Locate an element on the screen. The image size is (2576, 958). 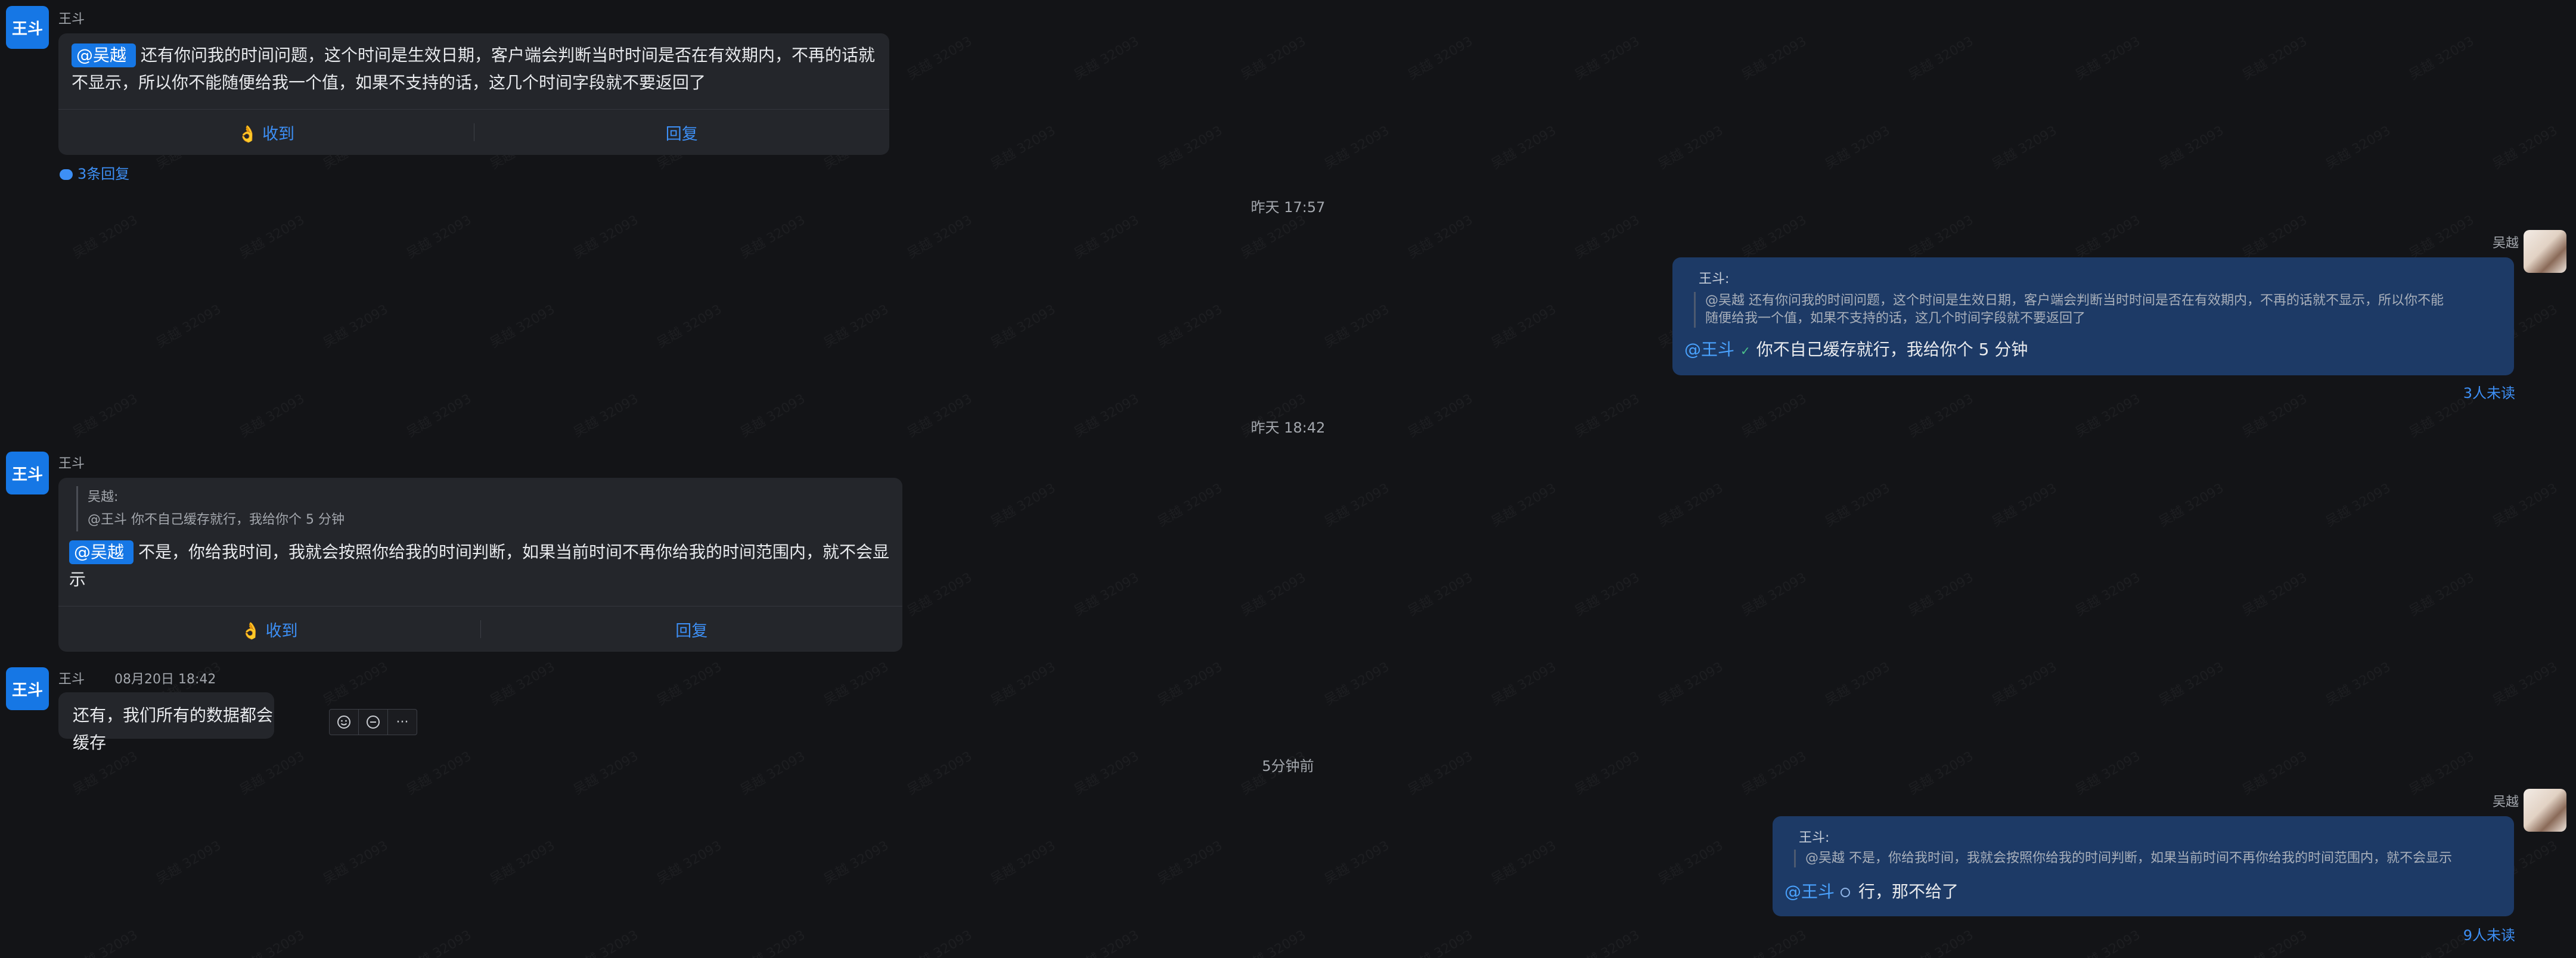
avatar-text: 王斗 is located at coordinates (27, 29).